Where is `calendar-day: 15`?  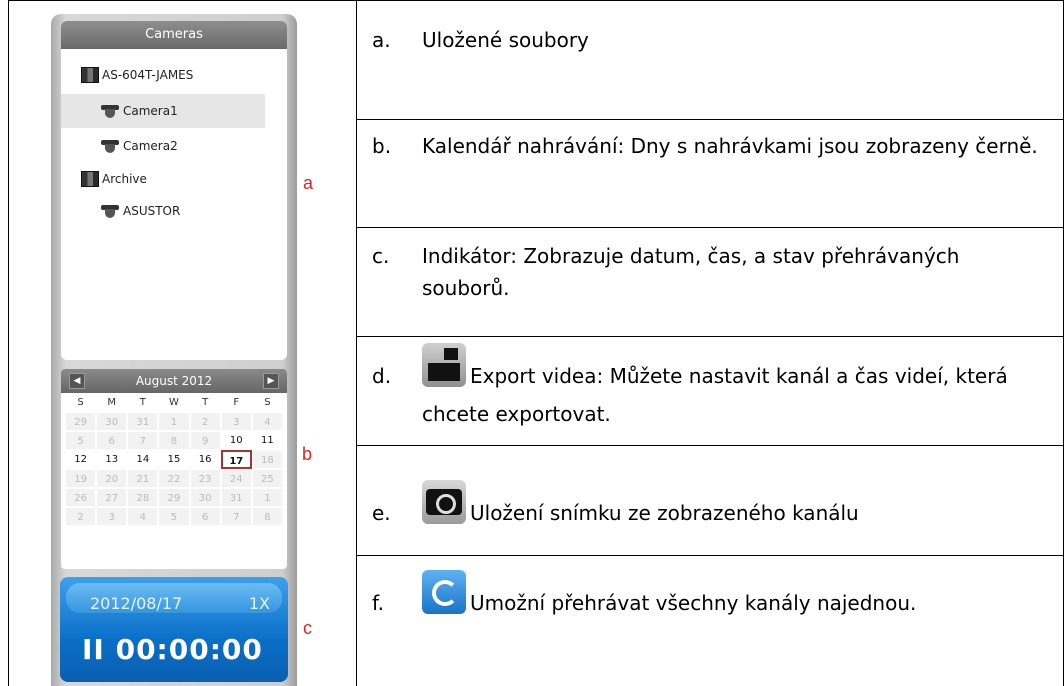 calendar-day: 15 is located at coordinates (173, 459).